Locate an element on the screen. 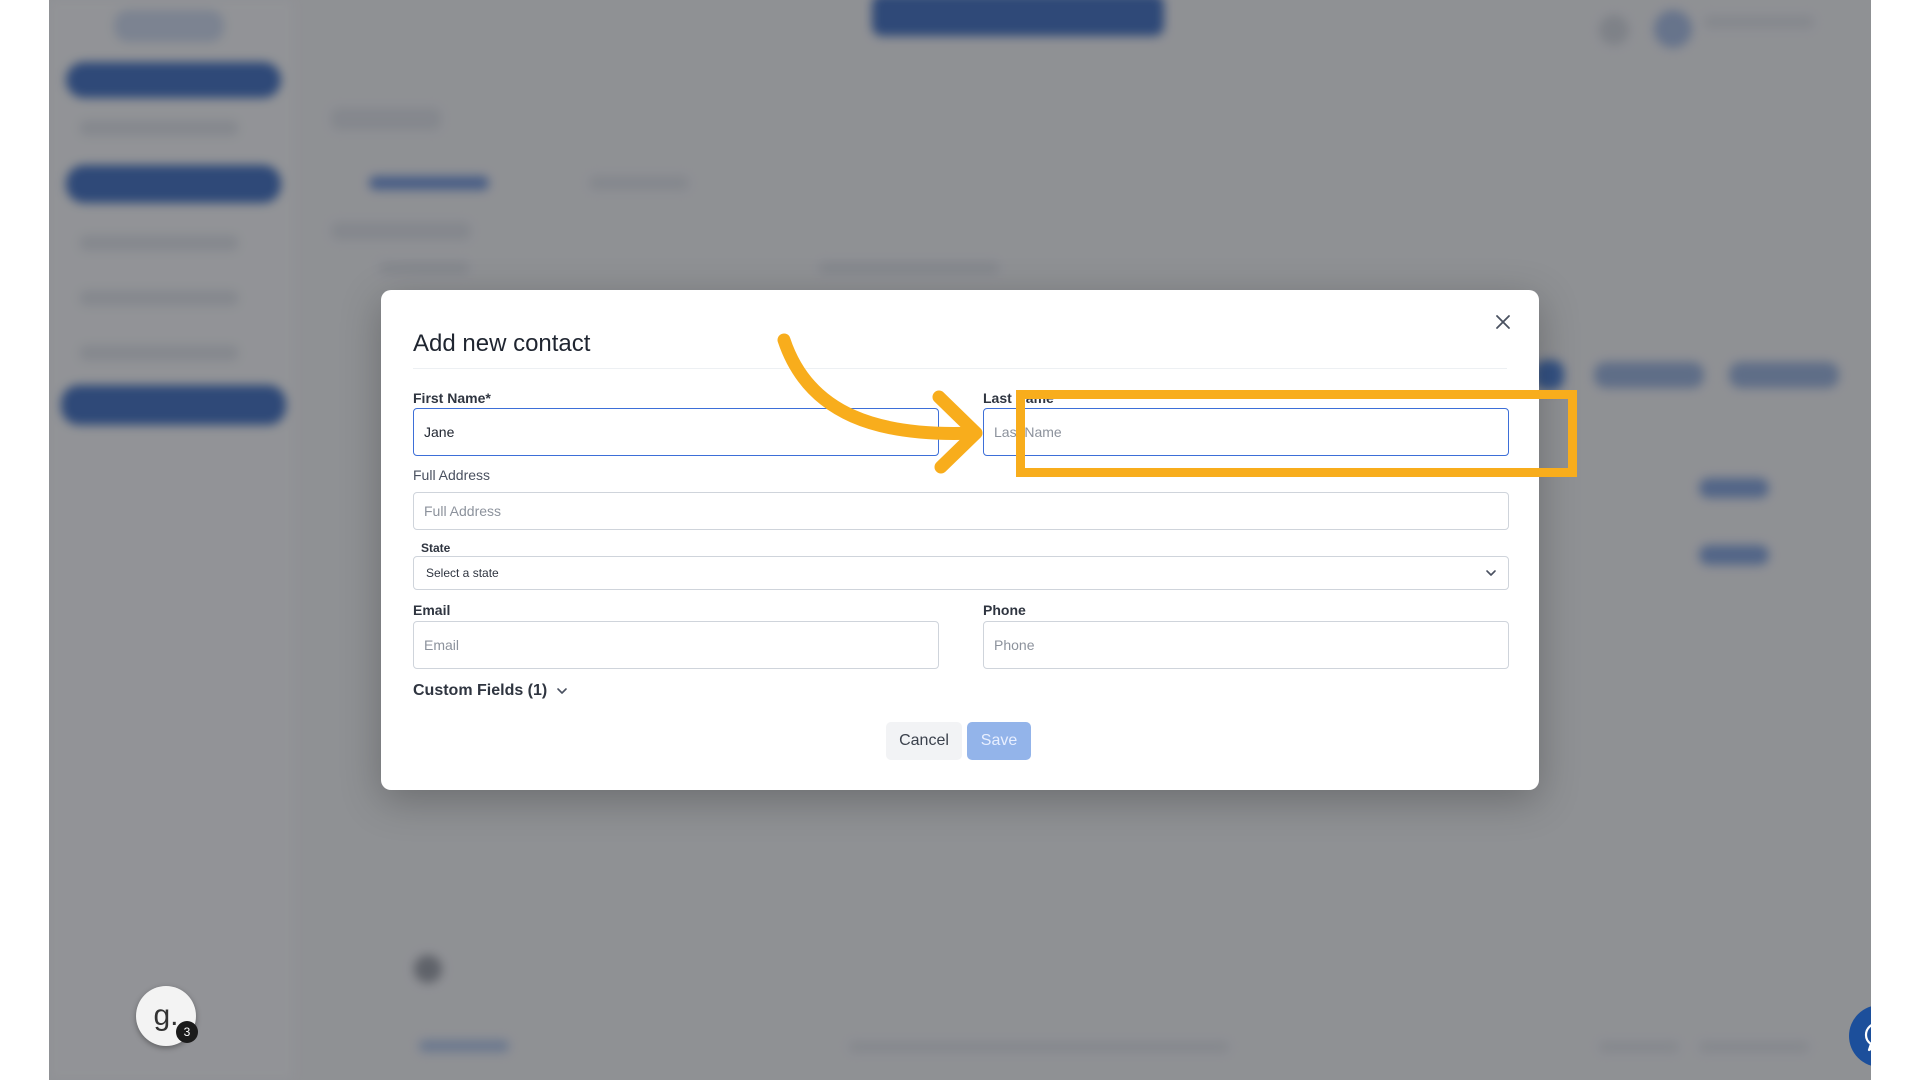 The width and height of the screenshot is (1920, 1080). full-address-input is located at coordinates (961, 511).